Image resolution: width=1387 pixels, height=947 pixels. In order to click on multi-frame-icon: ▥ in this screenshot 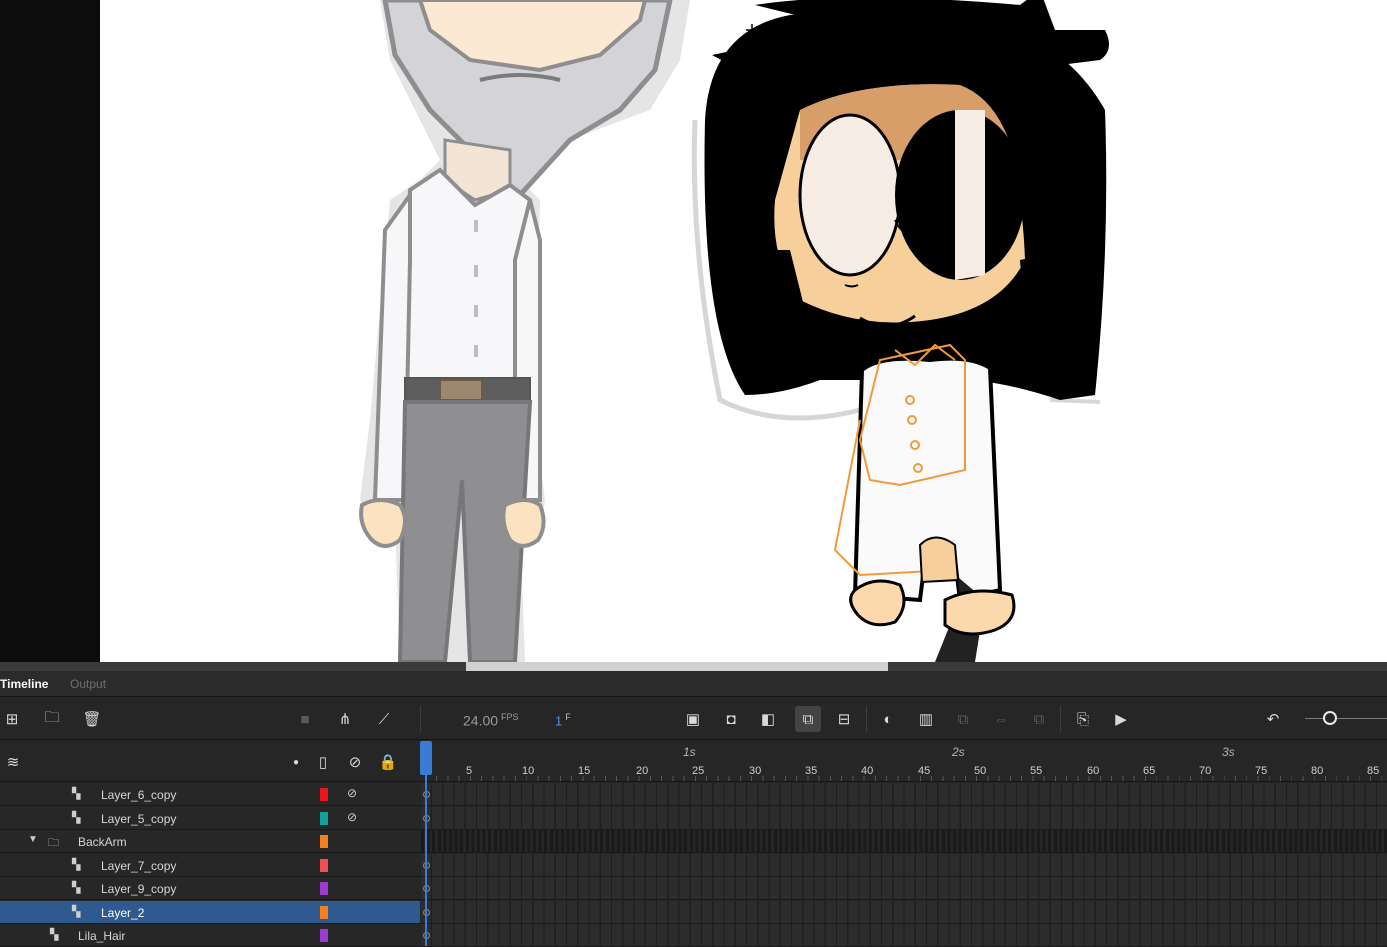, I will do `click(926, 719)`.